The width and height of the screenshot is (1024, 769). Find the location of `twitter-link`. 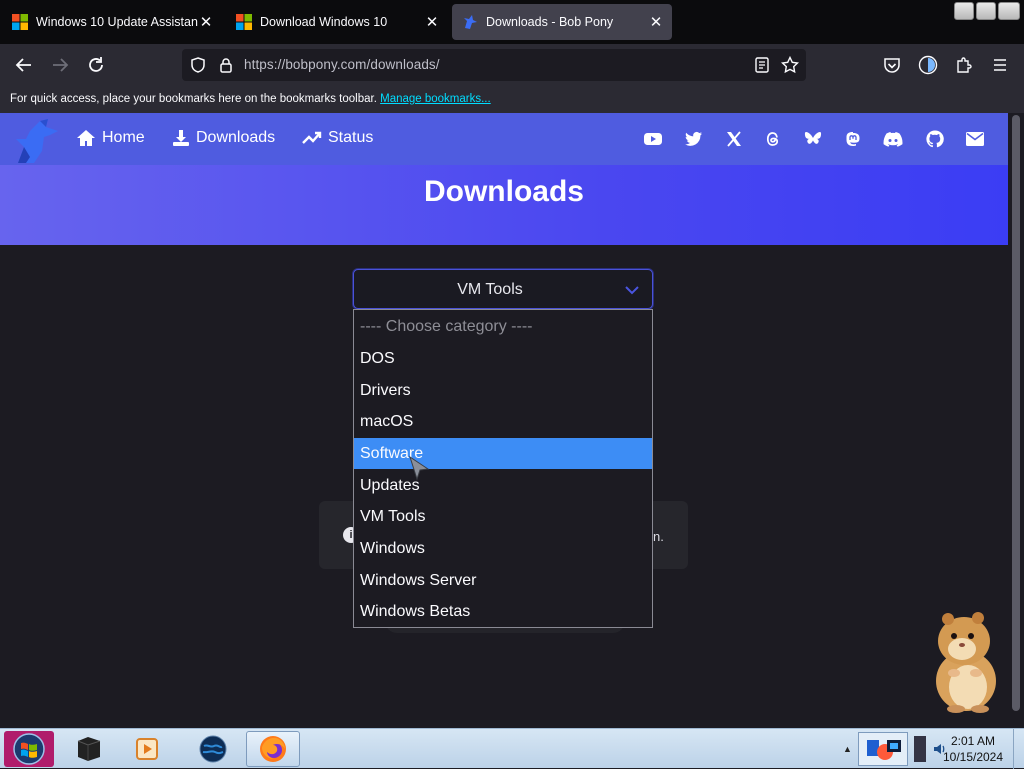

twitter-link is located at coordinates (694, 139).